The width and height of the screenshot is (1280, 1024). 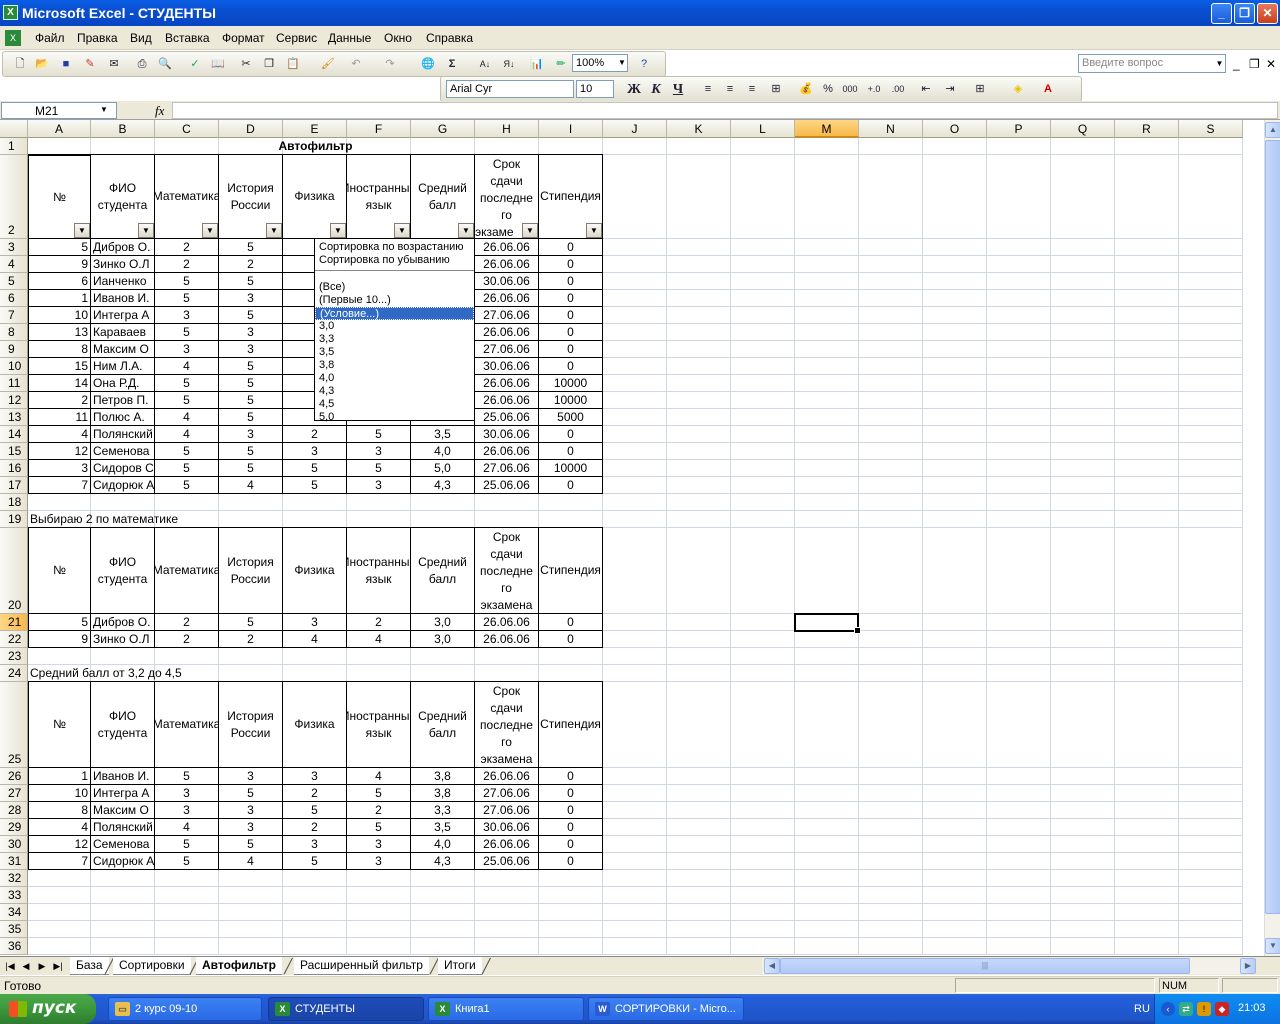 I want to click on tab-baza: База, so click(x=89, y=966).